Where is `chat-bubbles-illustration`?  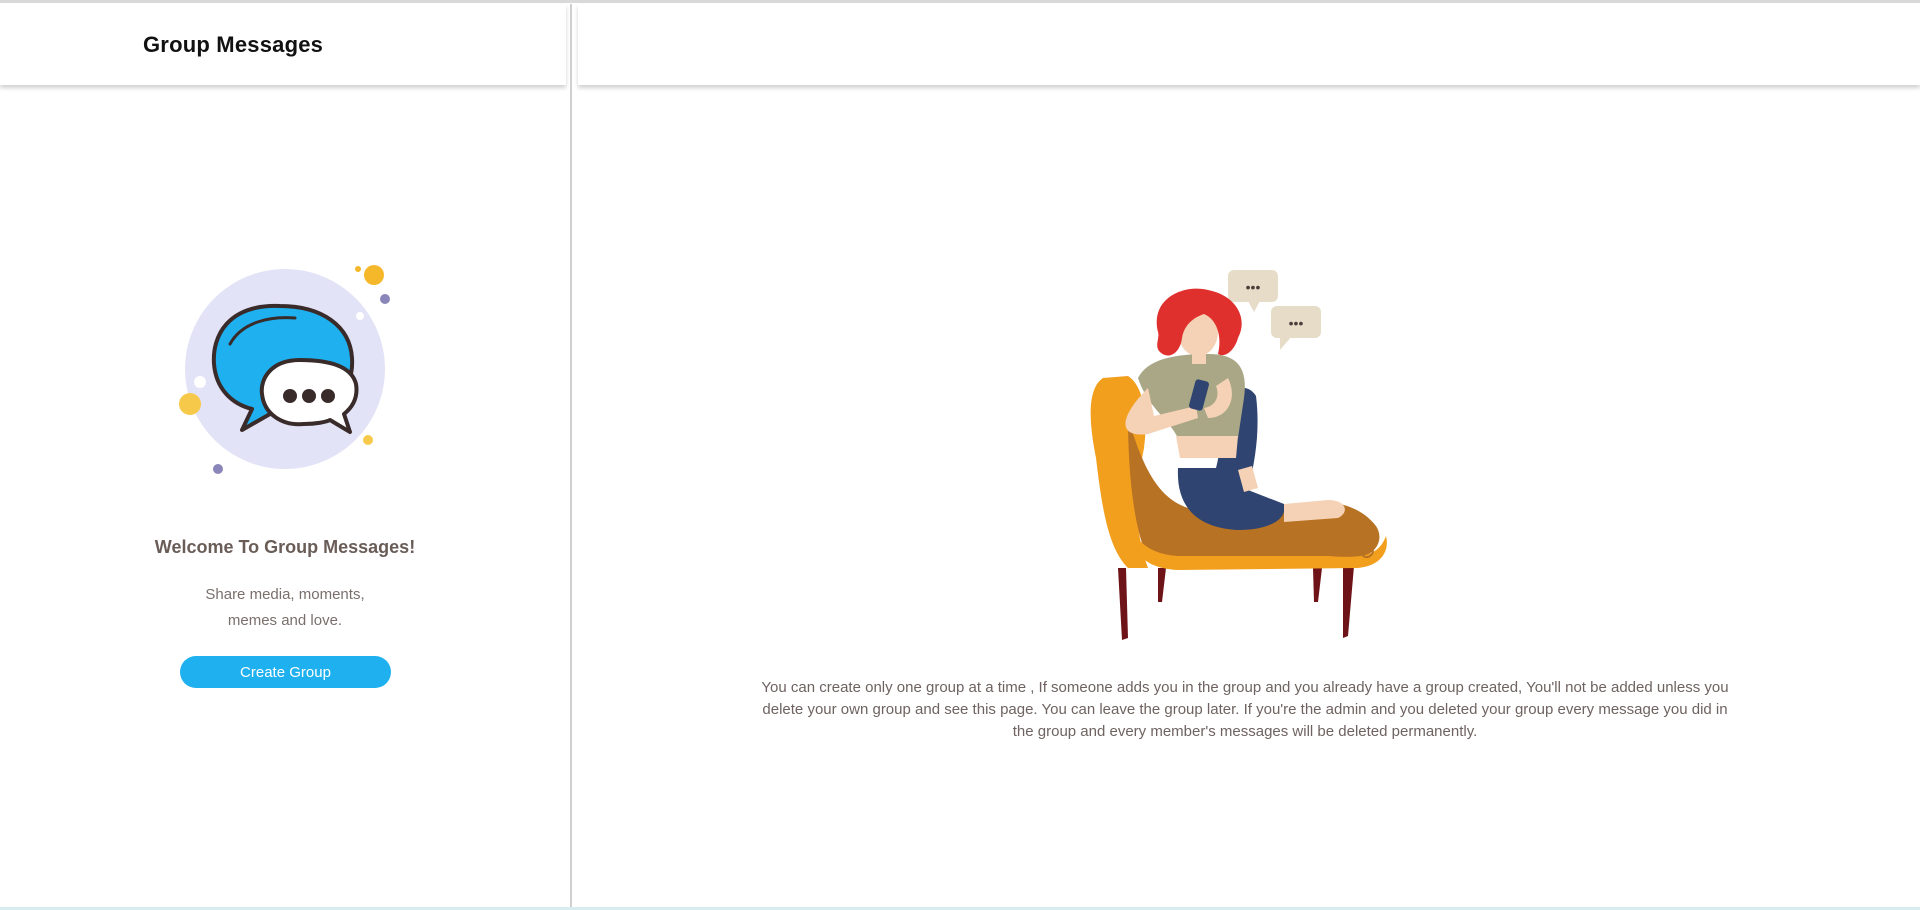
chat-bubbles-illustration is located at coordinates (284, 369).